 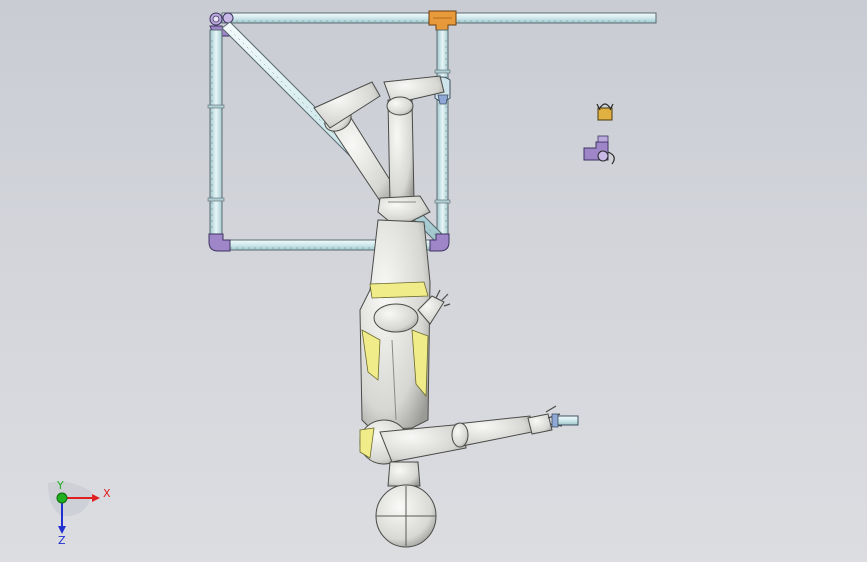 I want to click on loose-elbow-part, so click(x=599, y=150).